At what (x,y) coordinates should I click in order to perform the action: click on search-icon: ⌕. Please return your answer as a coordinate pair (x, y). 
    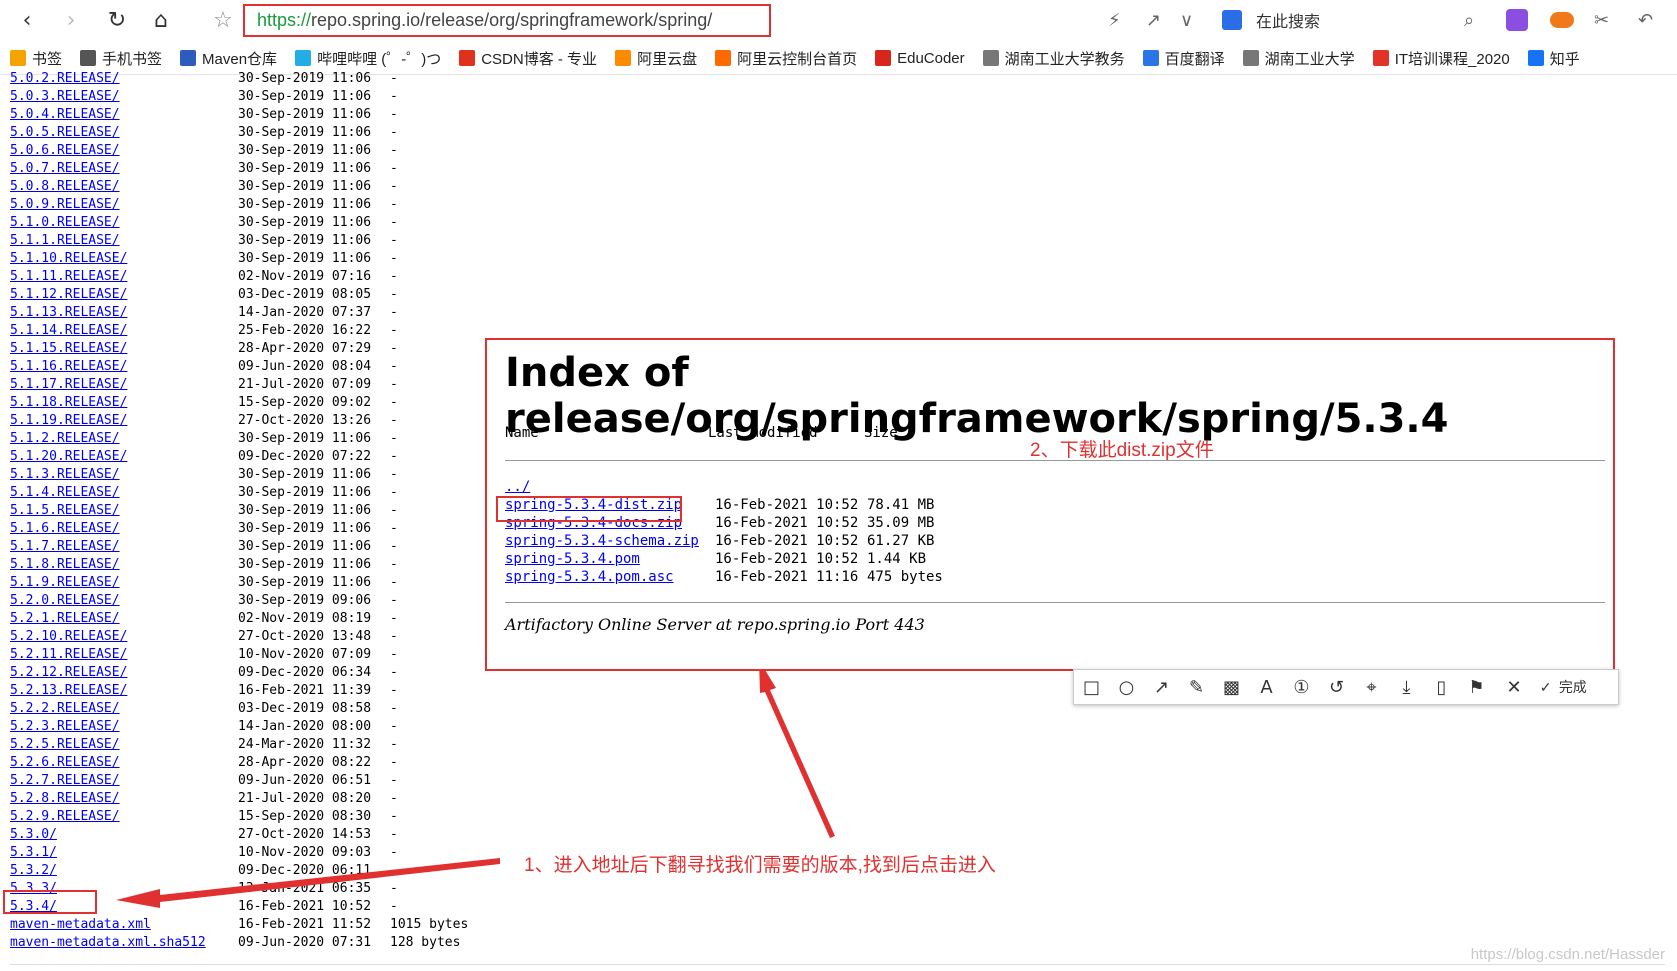
    Looking at the image, I should click on (1469, 20).